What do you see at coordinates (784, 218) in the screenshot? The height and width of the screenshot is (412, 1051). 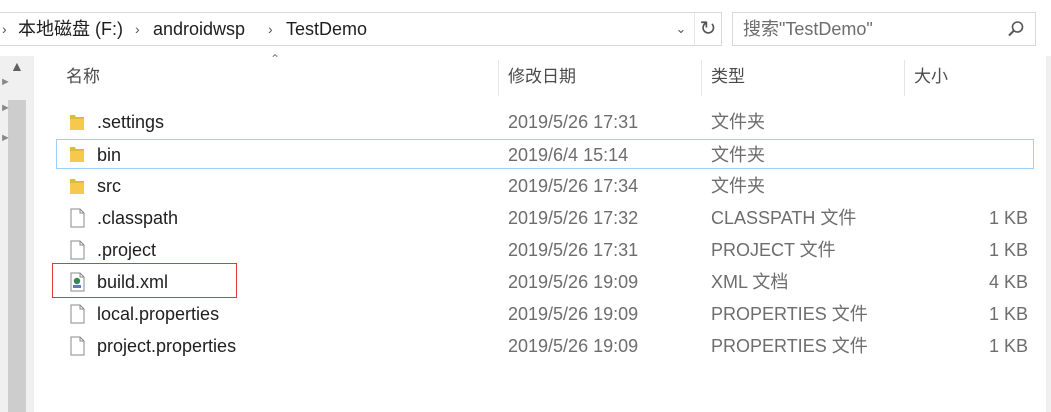 I see `file-type: CLASSPATH 文件` at bounding box center [784, 218].